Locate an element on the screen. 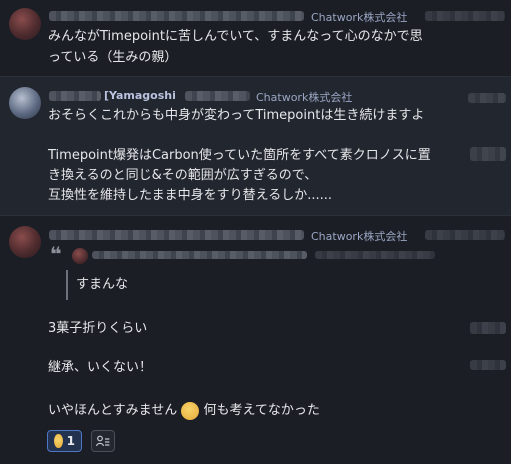  message-line: 継承、いくない！ is located at coordinates (100, 367).